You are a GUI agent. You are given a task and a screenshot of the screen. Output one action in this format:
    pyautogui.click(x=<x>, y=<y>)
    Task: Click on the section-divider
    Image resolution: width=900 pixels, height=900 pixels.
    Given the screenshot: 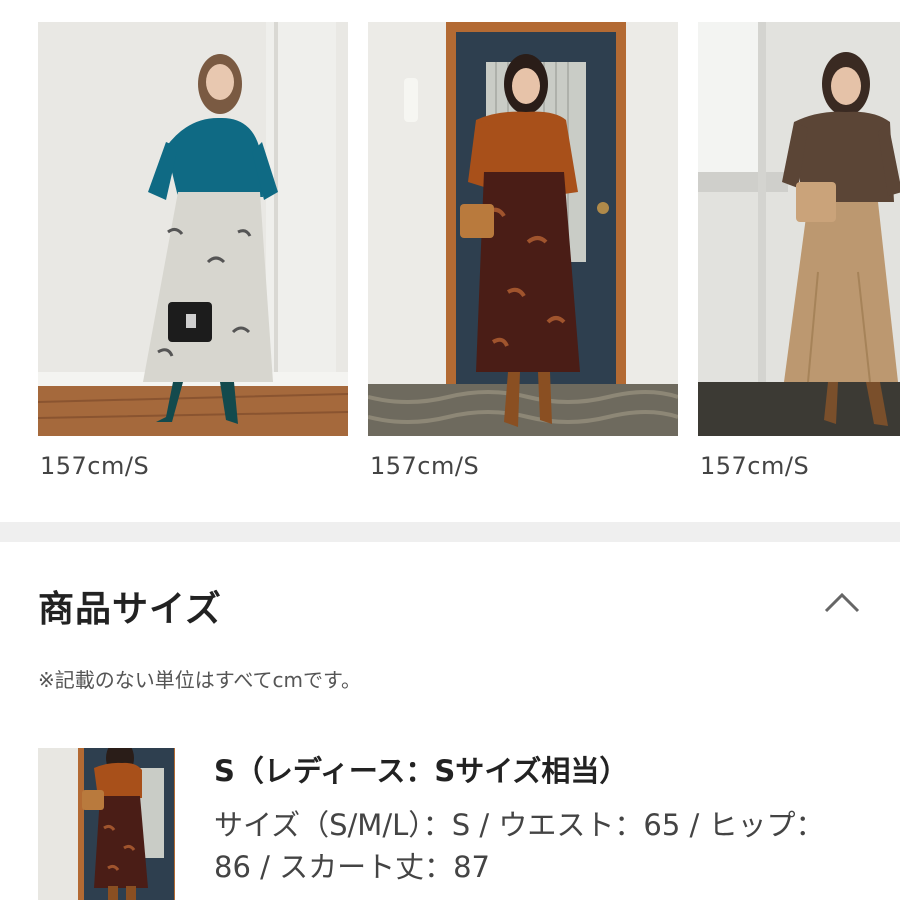 What is the action you would take?
    pyautogui.click(x=450, y=532)
    